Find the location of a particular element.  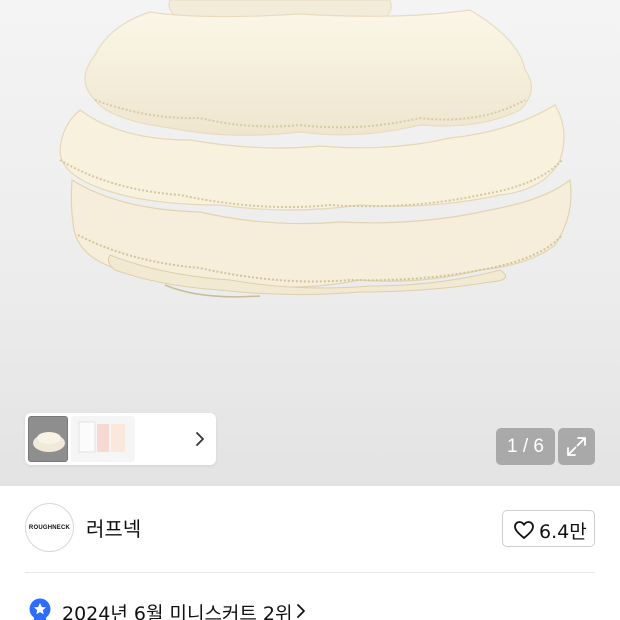

brand-logo: ROUGHNECK is located at coordinates (49, 527).